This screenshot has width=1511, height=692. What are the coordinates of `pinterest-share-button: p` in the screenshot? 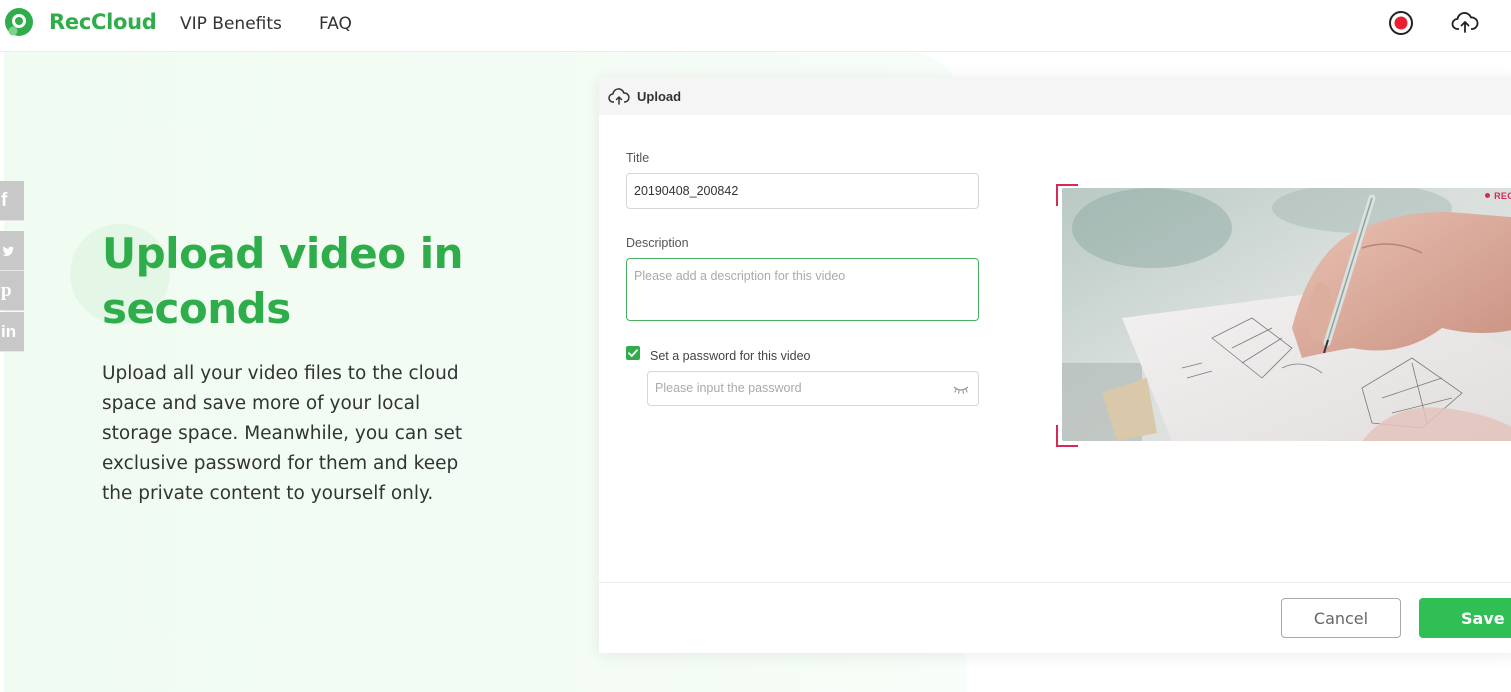 It's located at (12, 291).